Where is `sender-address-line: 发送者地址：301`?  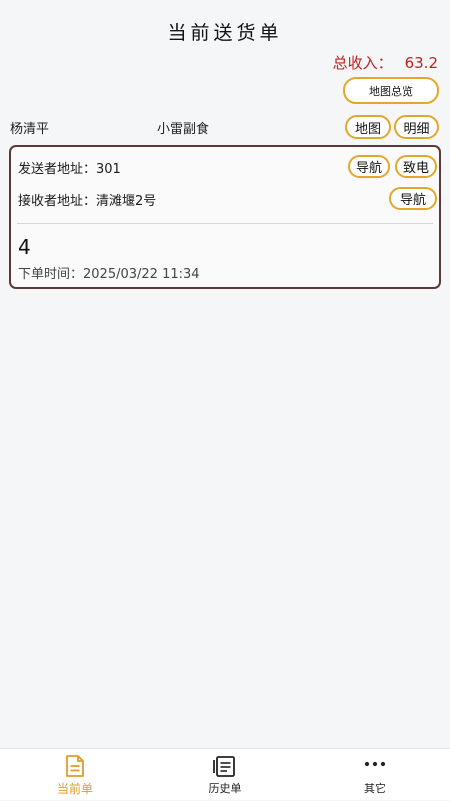 sender-address-line: 发送者地址：301 is located at coordinates (69, 167).